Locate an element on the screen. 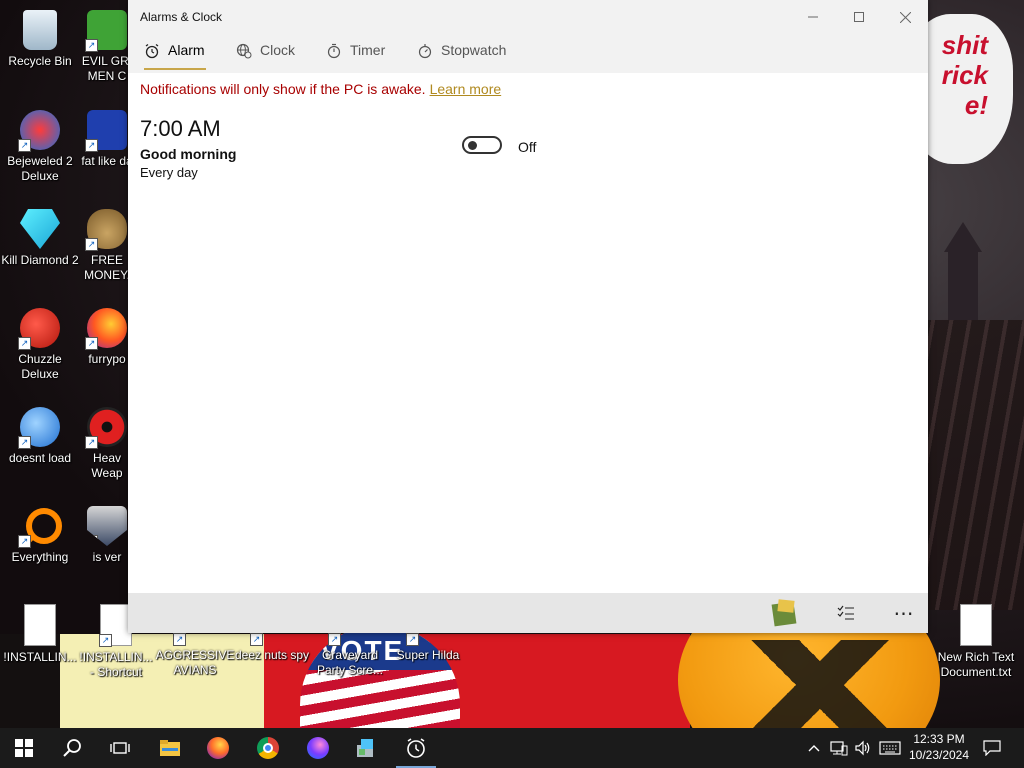 The height and width of the screenshot is (768, 1024). desktop-icon-bejeweled: ↗ Bejeweled 2 Deluxe is located at coordinates (40, 147).